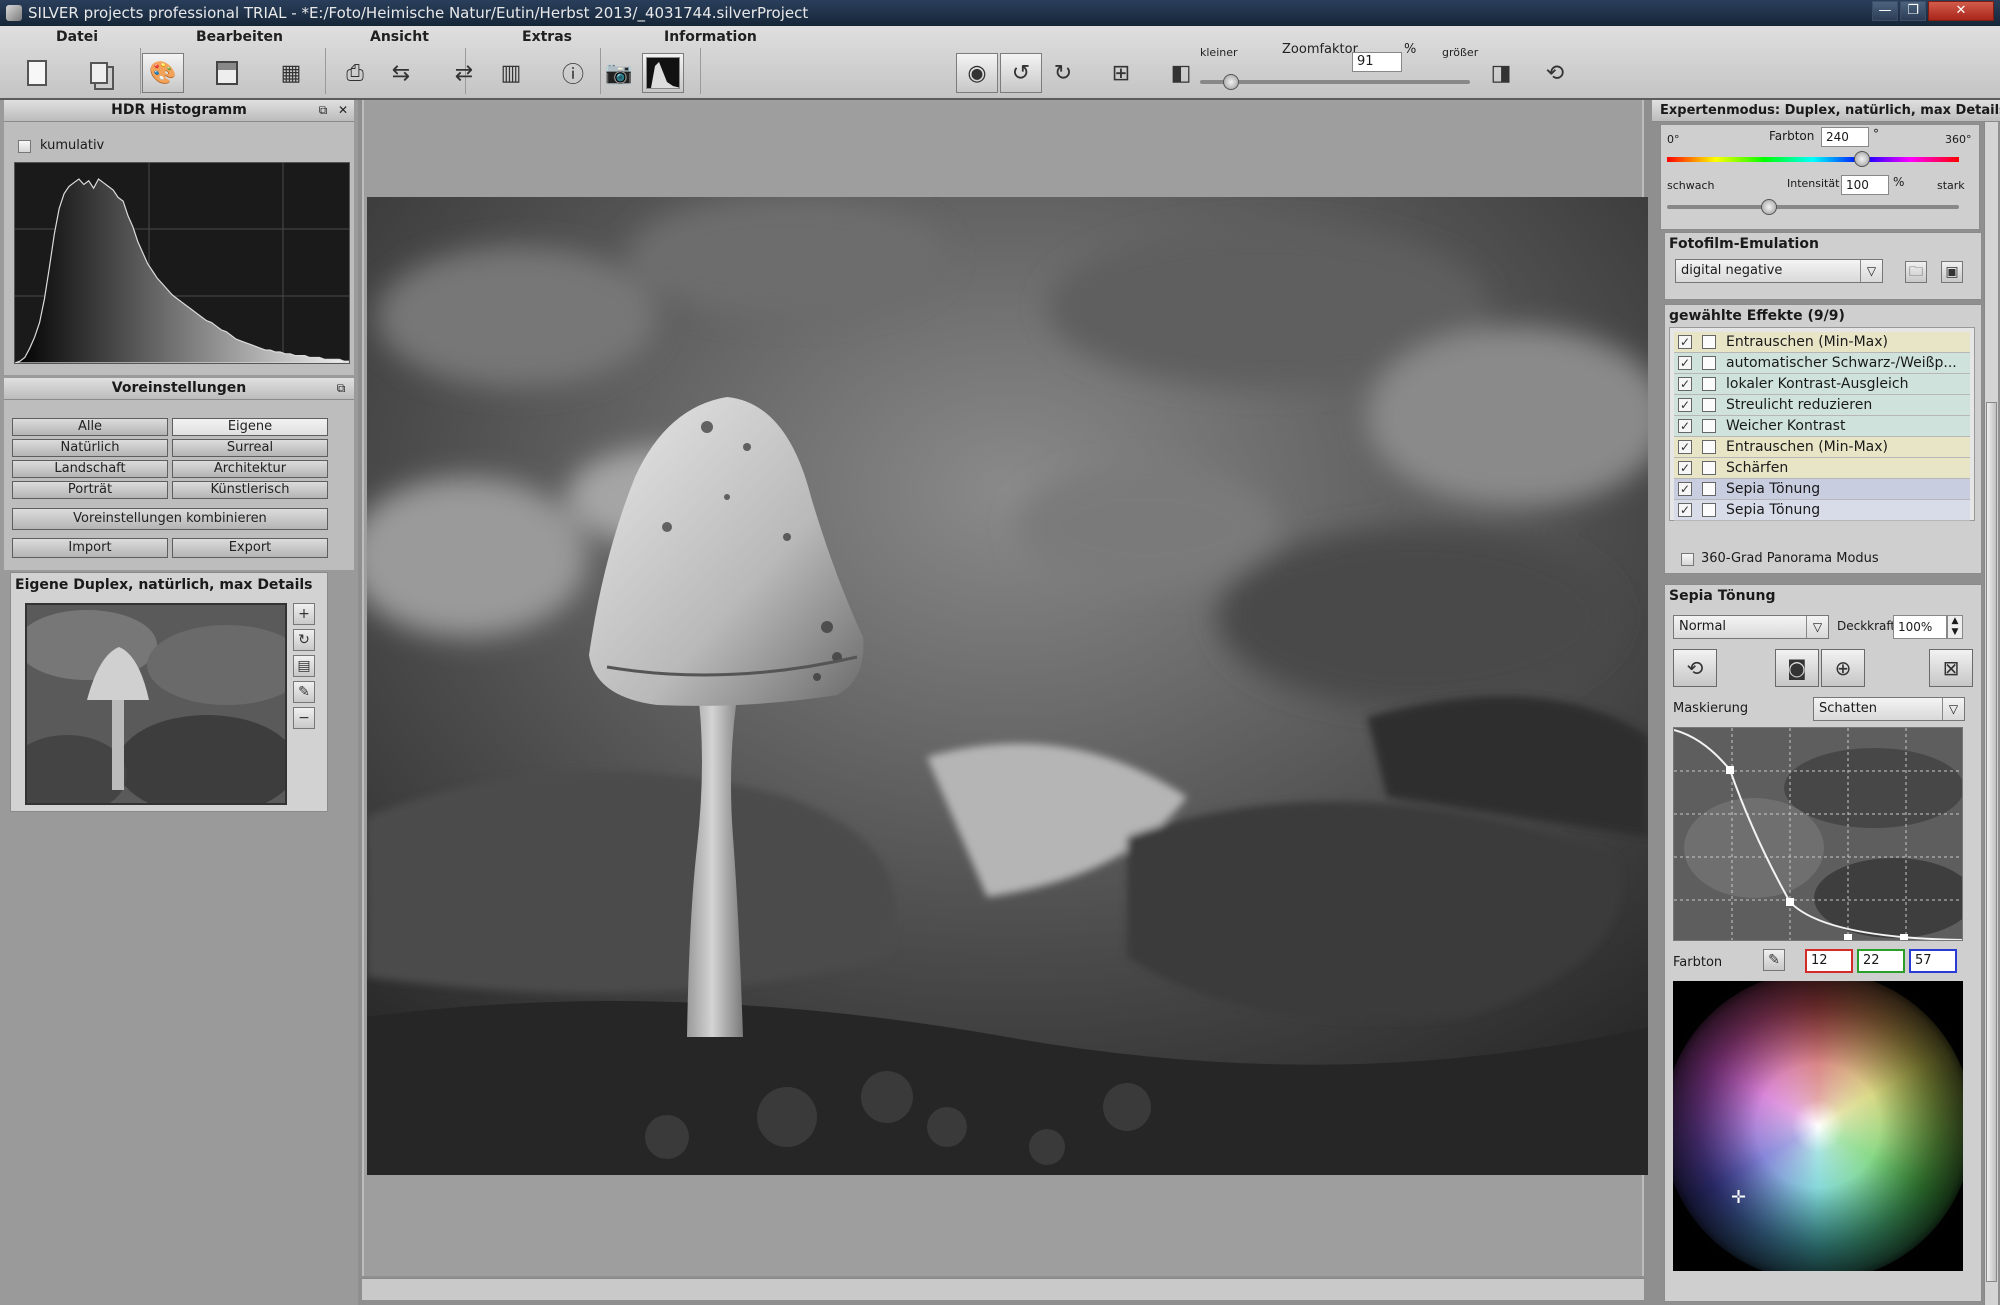  Describe the element at coordinates (227, 73) in the screenshot. I see `save-button` at that location.